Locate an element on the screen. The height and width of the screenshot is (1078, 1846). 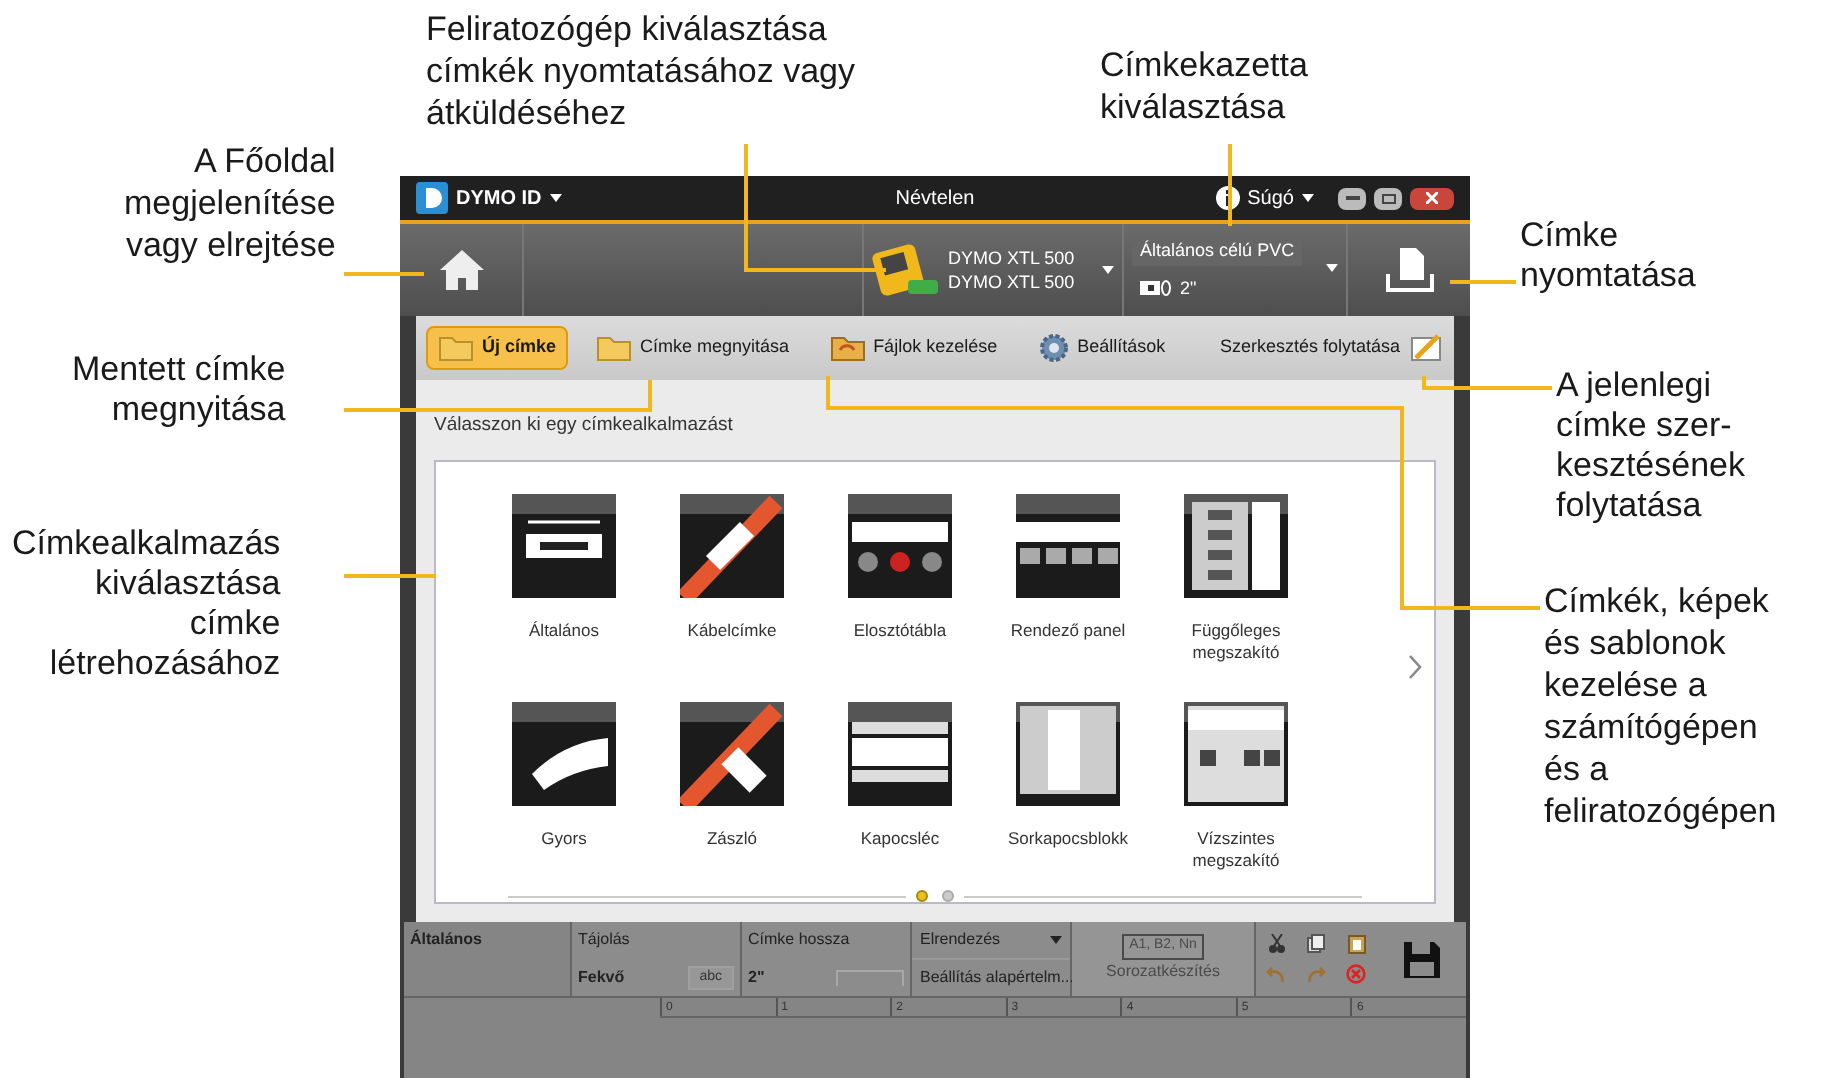
tile-label: Vízszintes megszakító is located at coordinates (1236, 850).